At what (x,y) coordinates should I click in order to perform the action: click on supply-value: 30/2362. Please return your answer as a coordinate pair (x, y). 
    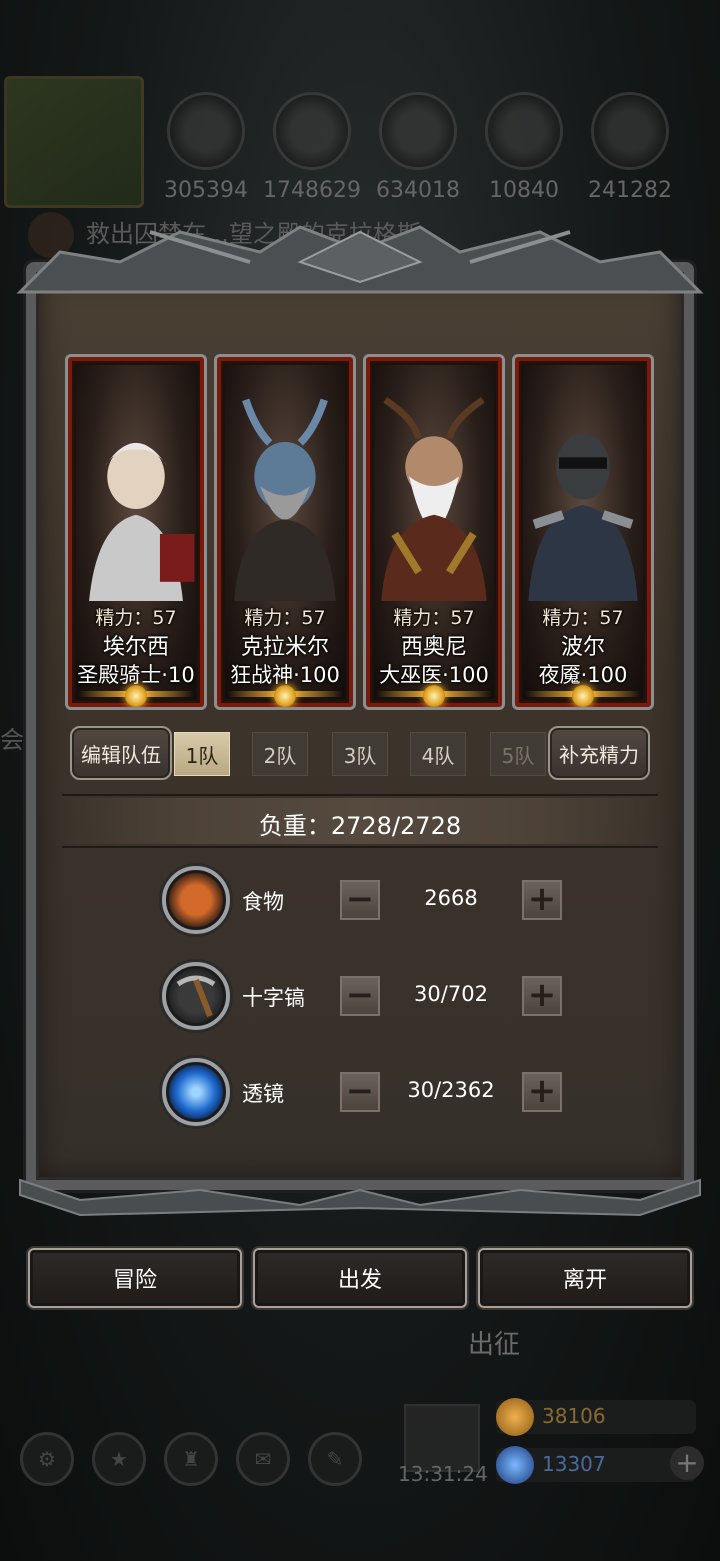
    Looking at the image, I should click on (451, 1090).